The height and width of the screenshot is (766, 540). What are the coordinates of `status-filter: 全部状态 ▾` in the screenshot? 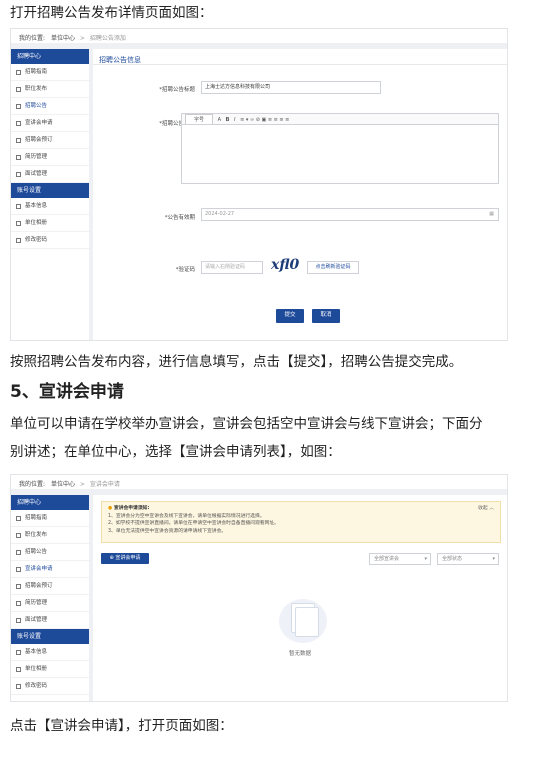 It's located at (468, 559).